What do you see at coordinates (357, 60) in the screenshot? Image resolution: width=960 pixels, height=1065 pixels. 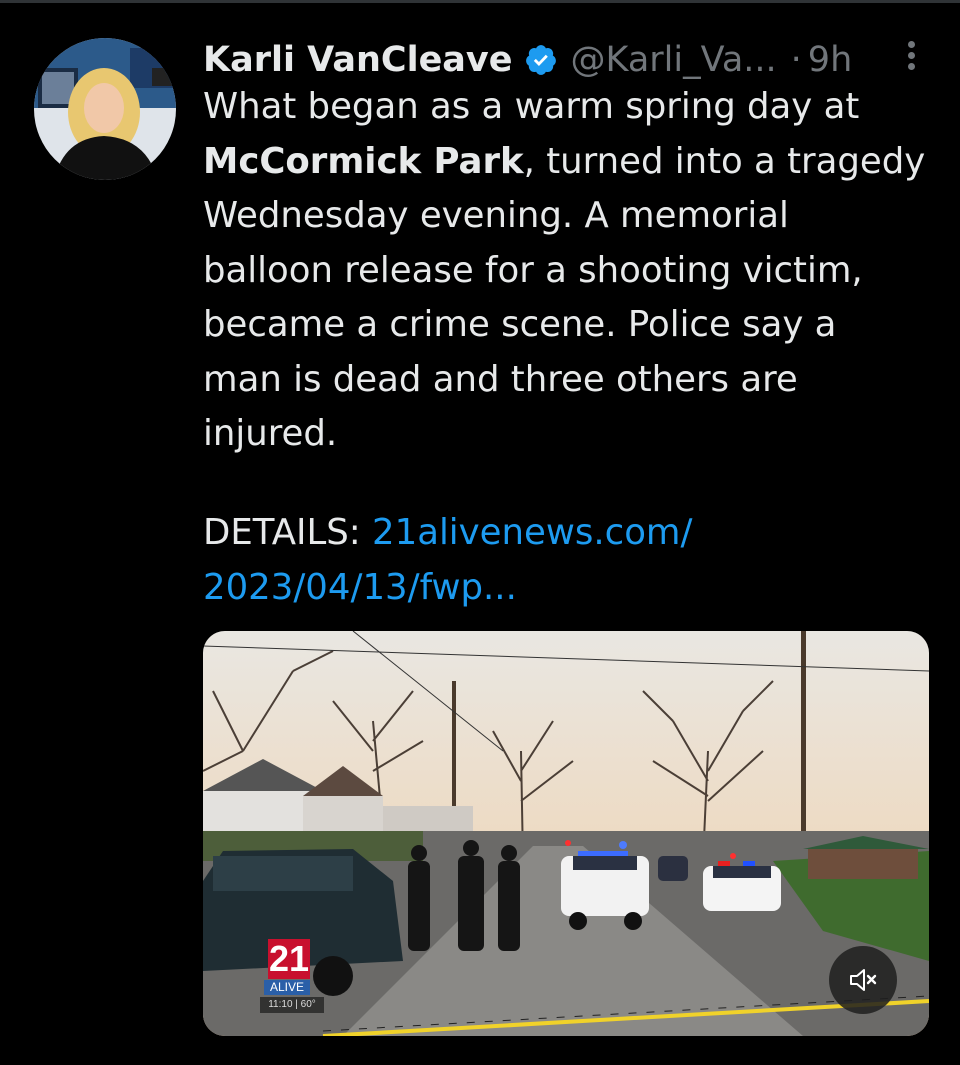 I see `author-name: Karli VanCleave` at bounding box center [357, 60].